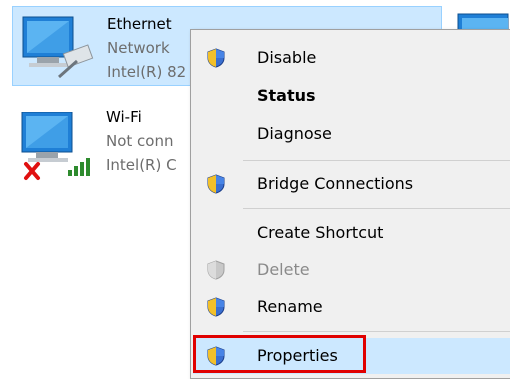 This screenshot has width=510, height=379. Describe the element at coordinates (139, 24) in the screenshot. I see `adapter-name: Ethernet` at that location.